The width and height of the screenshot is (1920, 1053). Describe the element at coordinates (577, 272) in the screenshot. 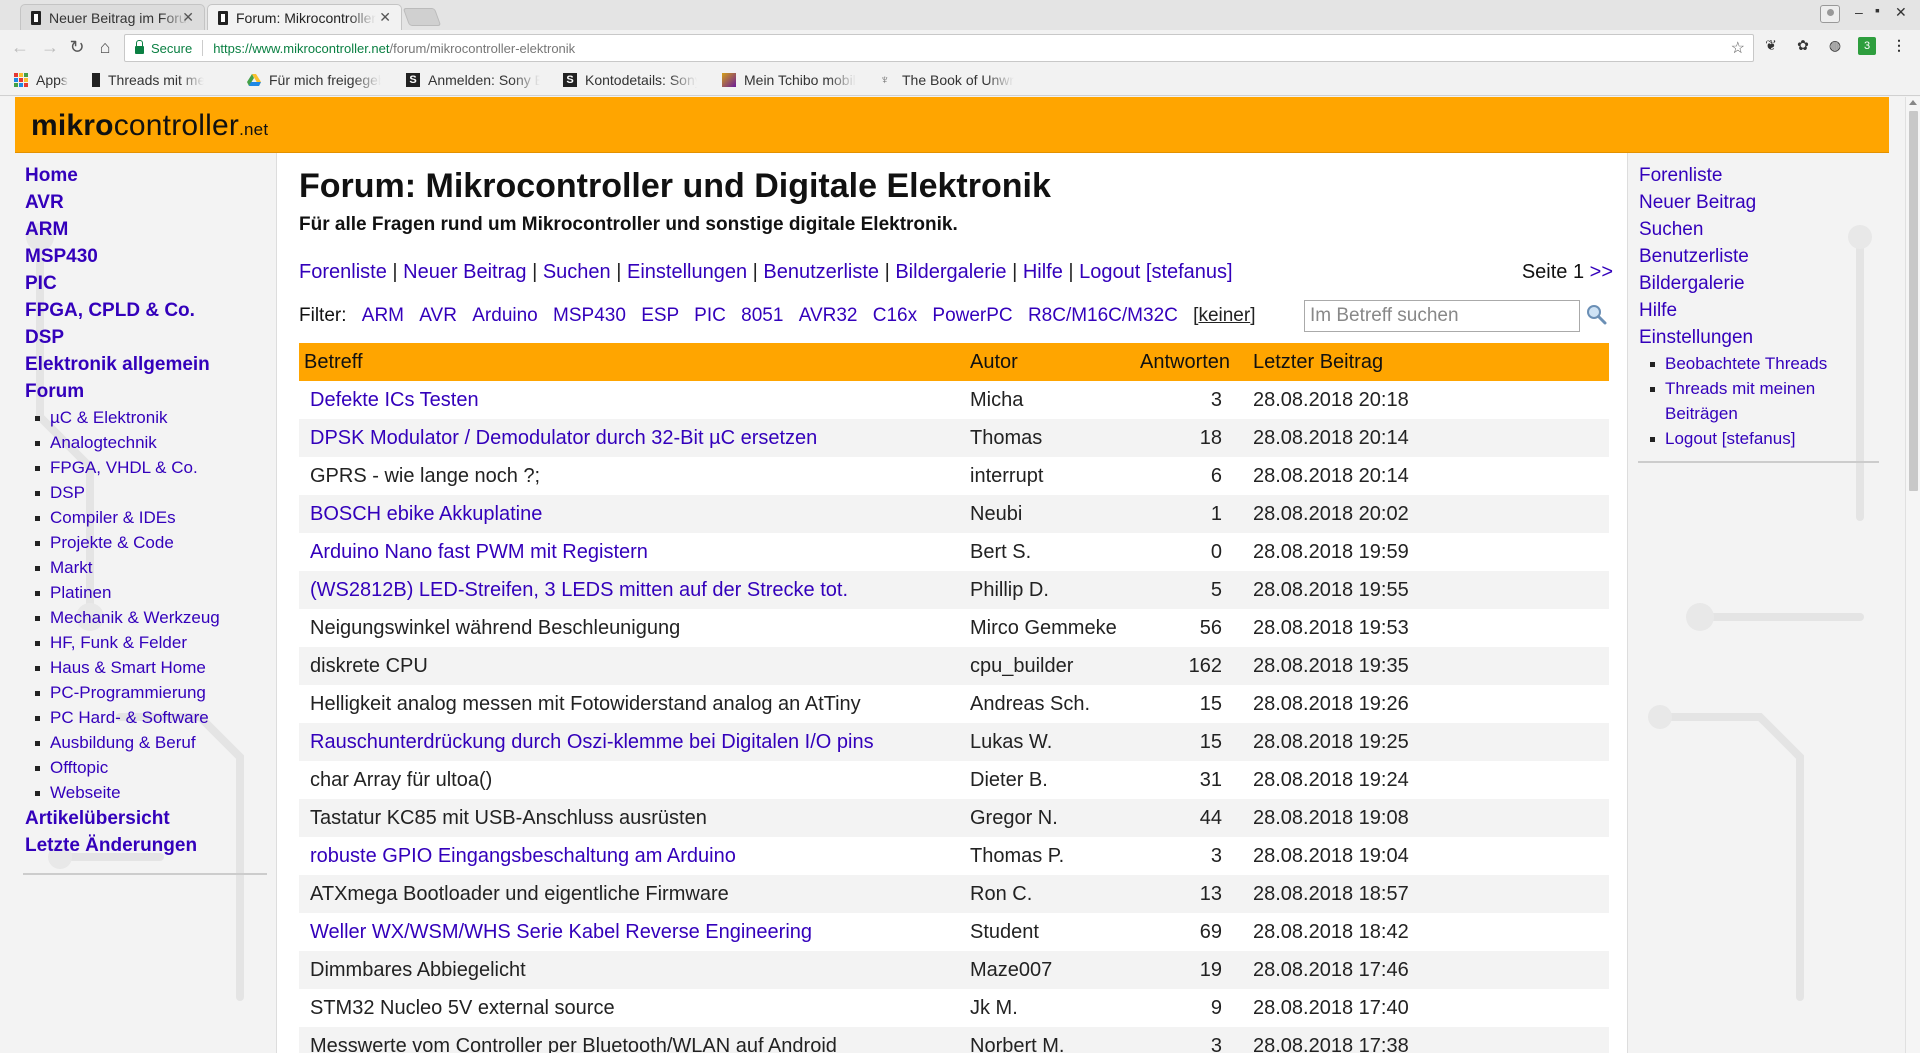

I see `link-suchen: Suchen` at that location.